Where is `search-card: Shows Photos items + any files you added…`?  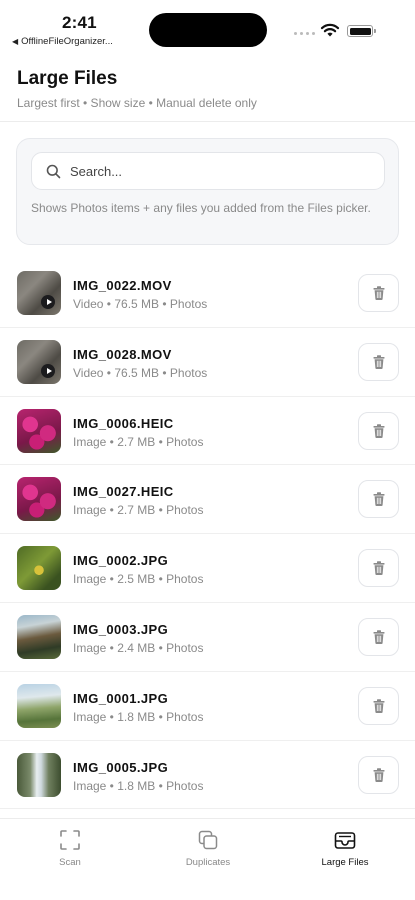 search-card: Shows Photos items + any files you added… is located at coordinates (207, 191).